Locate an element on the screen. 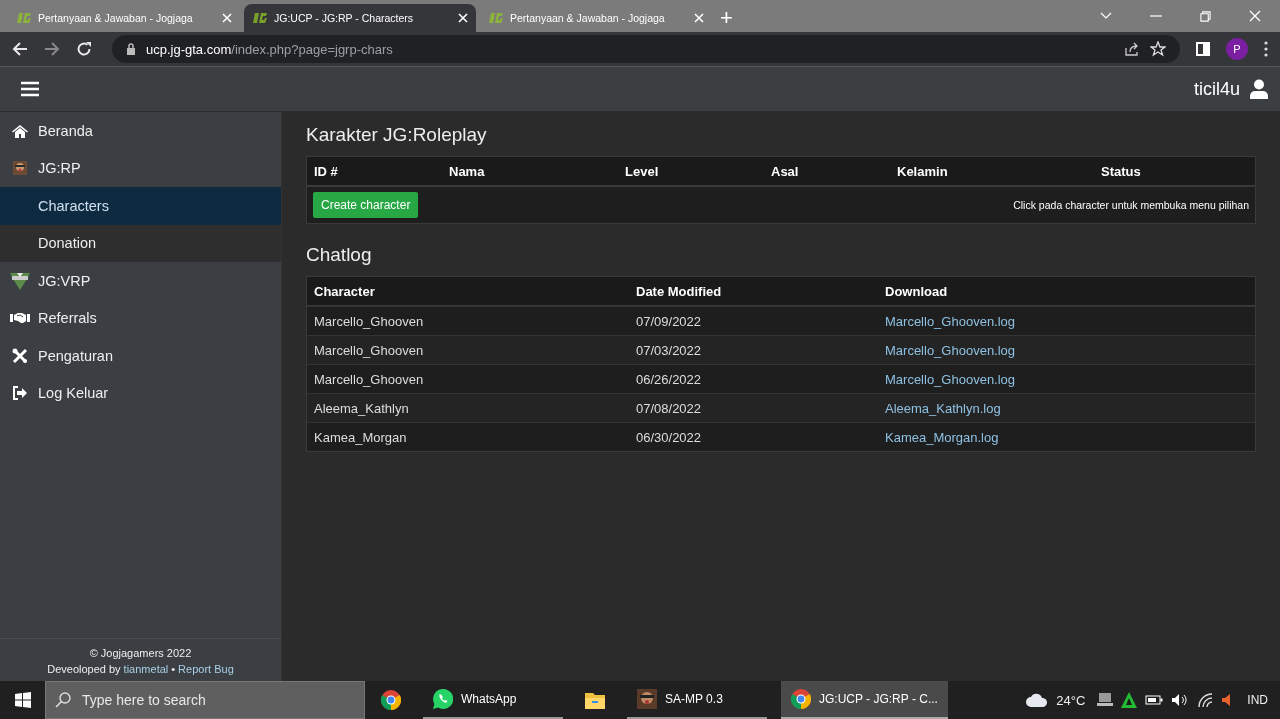 The image size is (1280, 719). back-icon is located at coordinates (20, 49).